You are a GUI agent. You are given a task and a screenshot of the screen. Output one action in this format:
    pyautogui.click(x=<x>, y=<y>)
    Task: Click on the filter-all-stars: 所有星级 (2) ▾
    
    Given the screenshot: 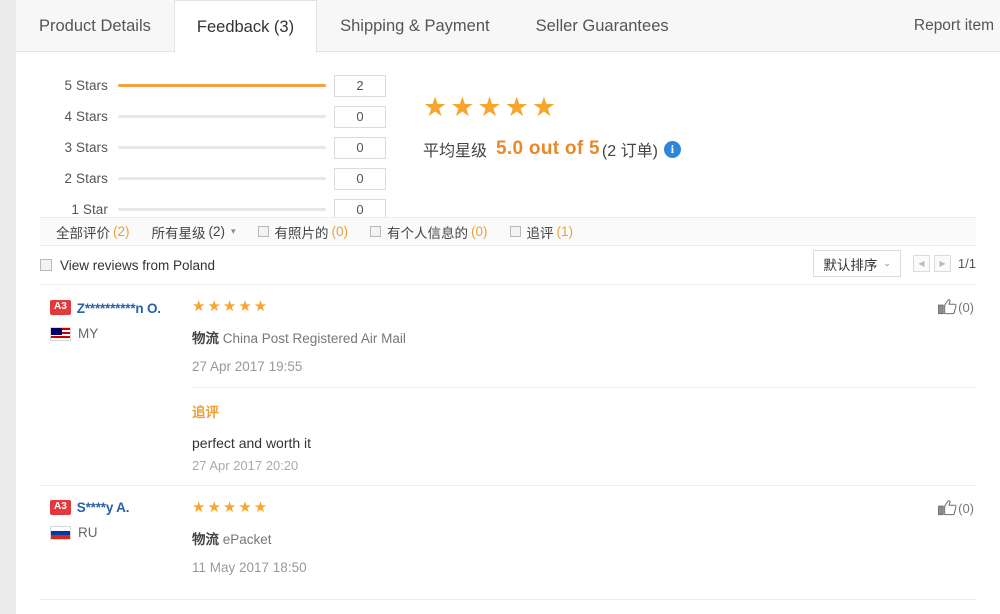 What is the action you would take?
    pyautogui.click(x=194, y=232)
    